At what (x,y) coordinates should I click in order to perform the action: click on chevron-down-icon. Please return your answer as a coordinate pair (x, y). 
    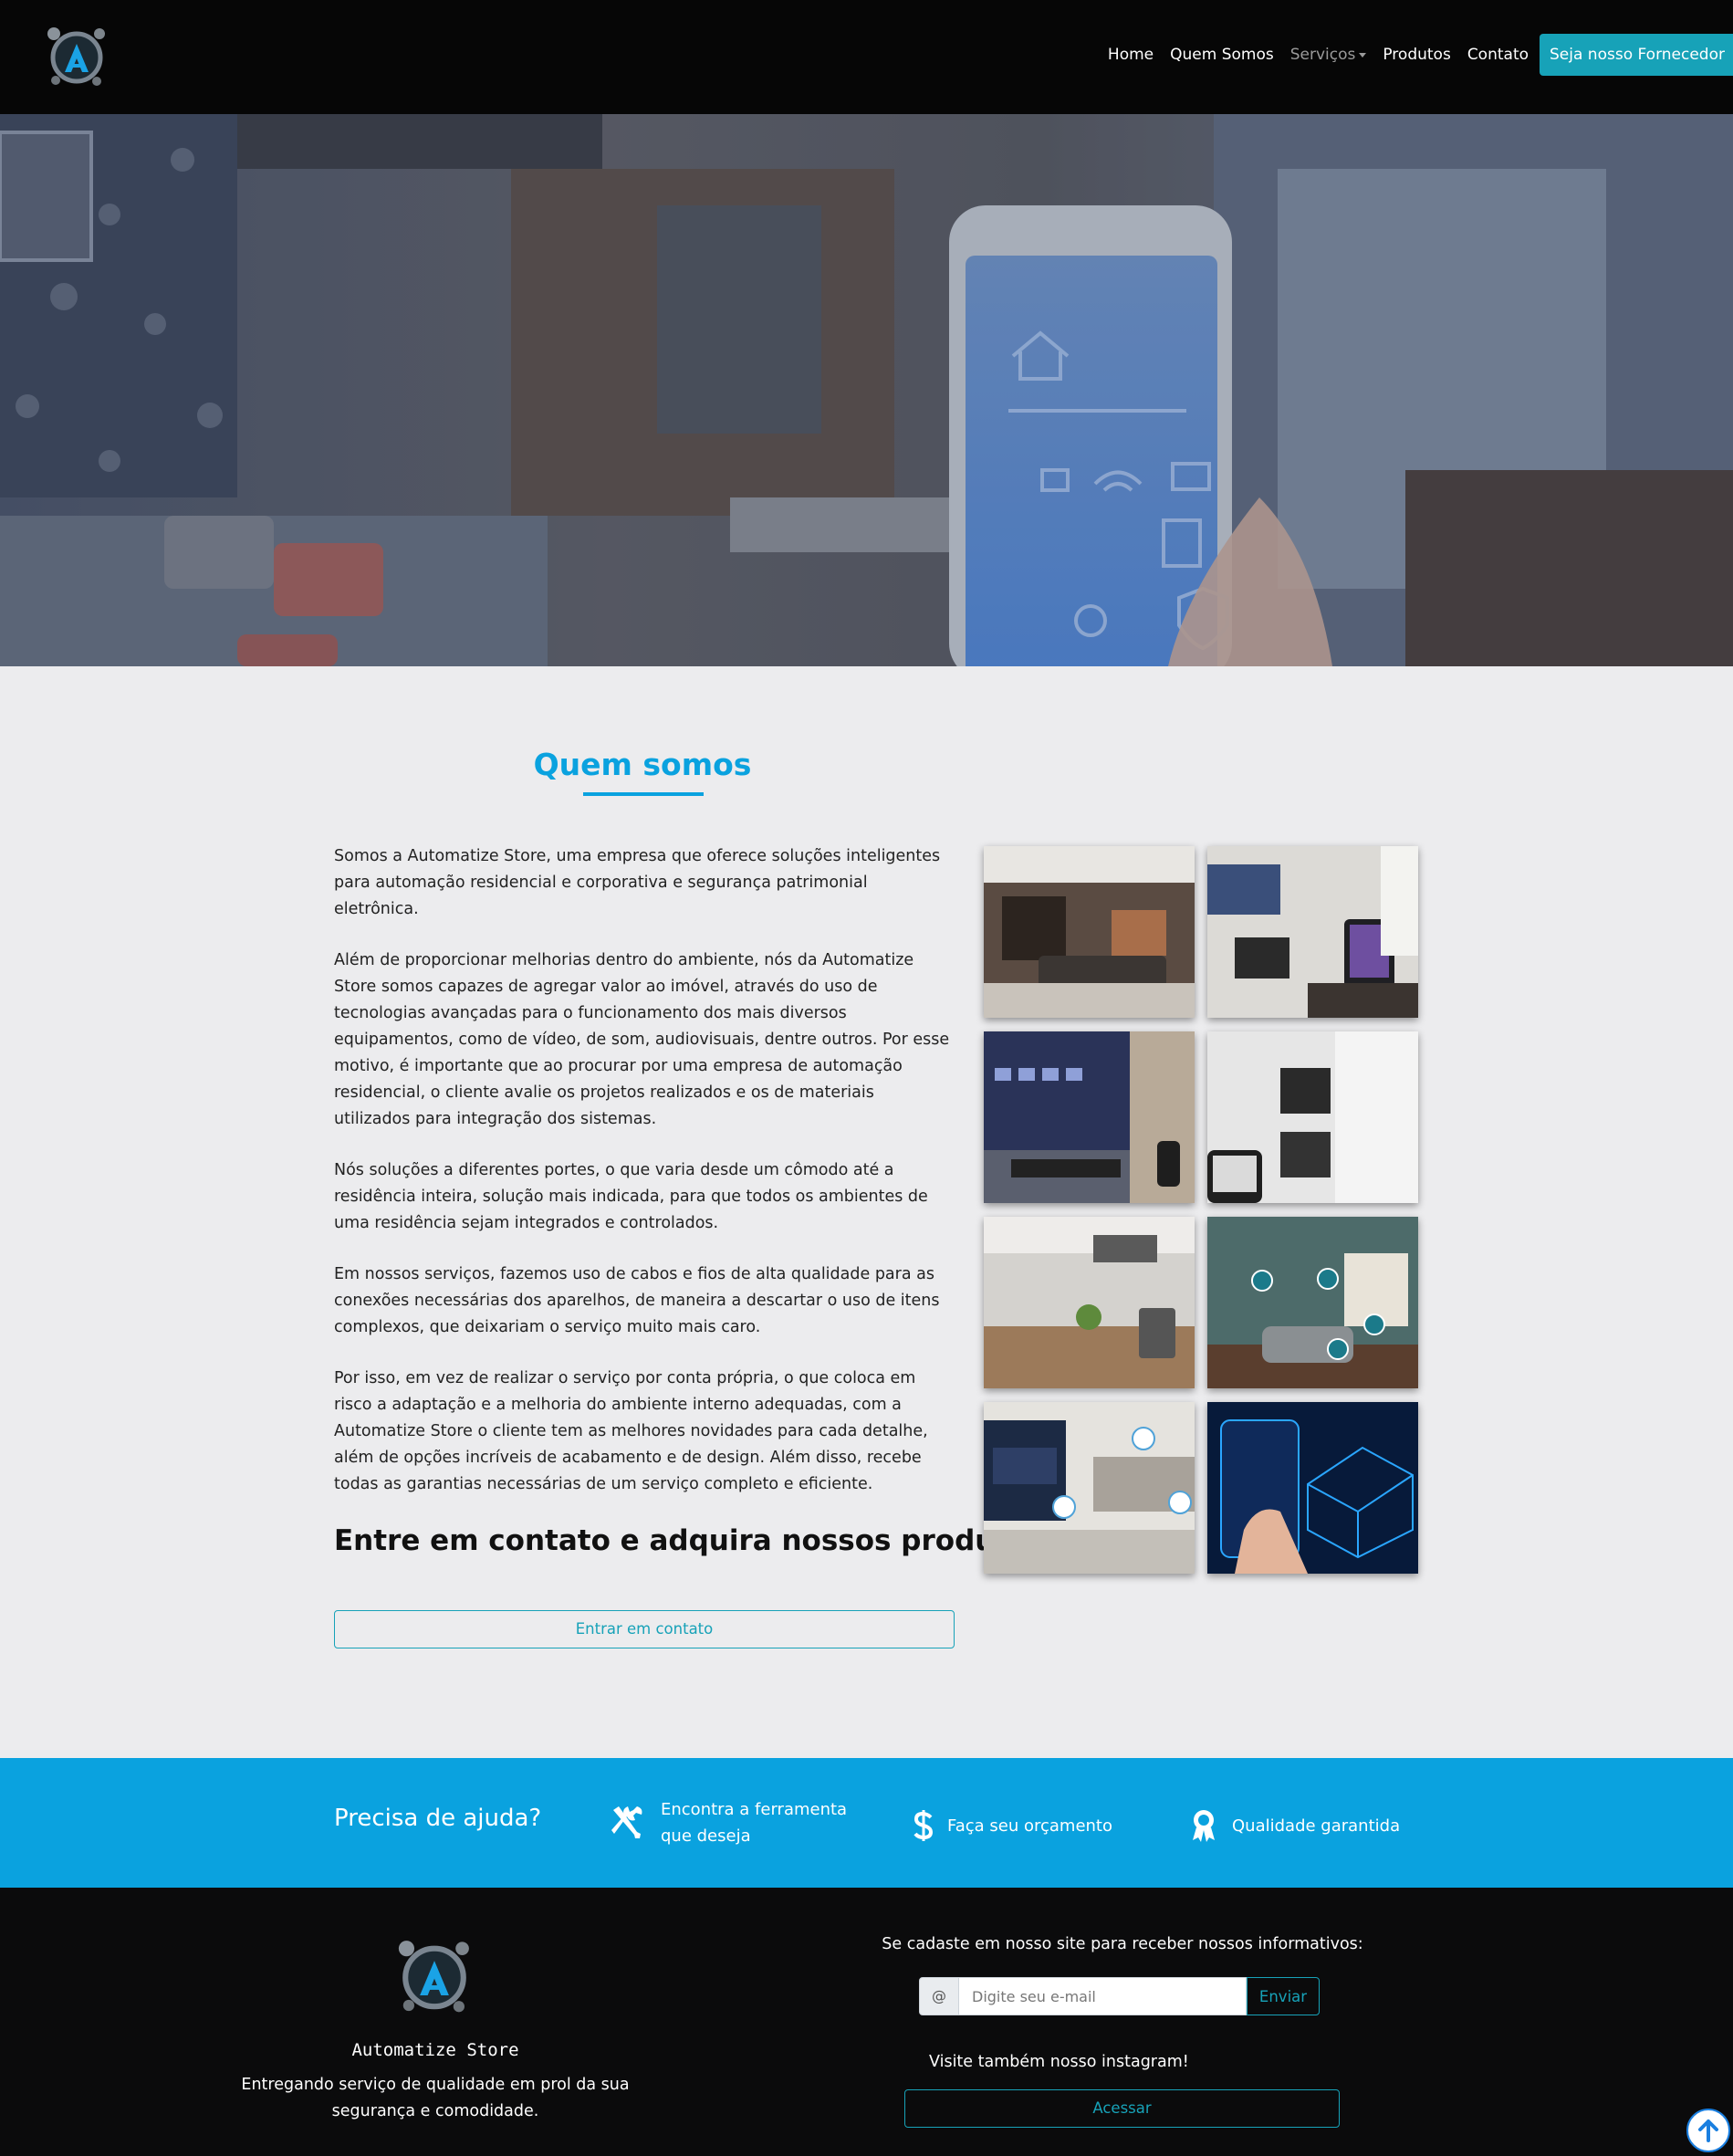
    Looking at the image, I should click on (1363, 55).